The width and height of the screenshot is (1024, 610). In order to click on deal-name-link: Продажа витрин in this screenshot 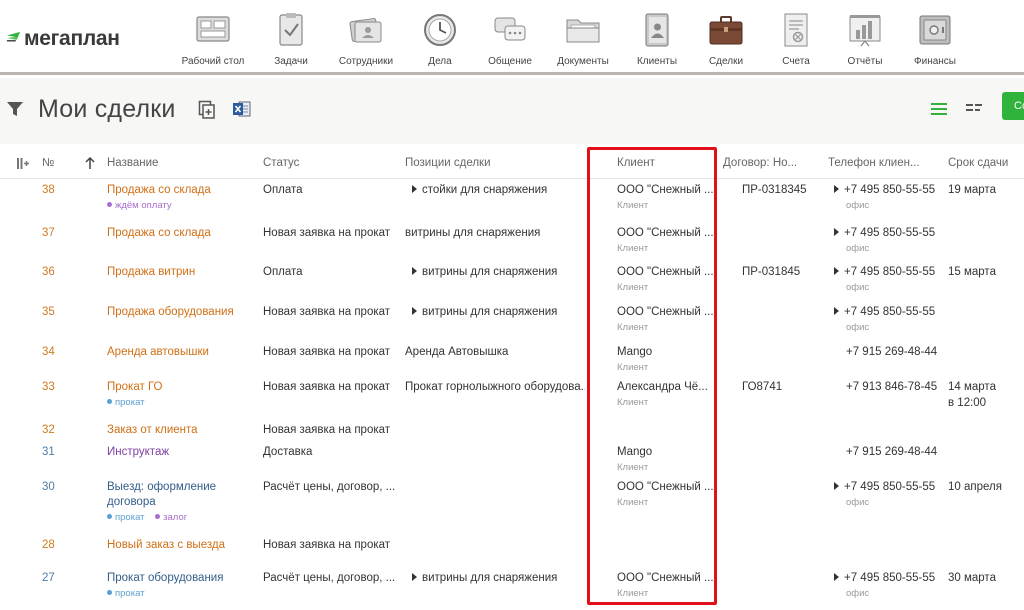, I will do `click(151, 272)`.